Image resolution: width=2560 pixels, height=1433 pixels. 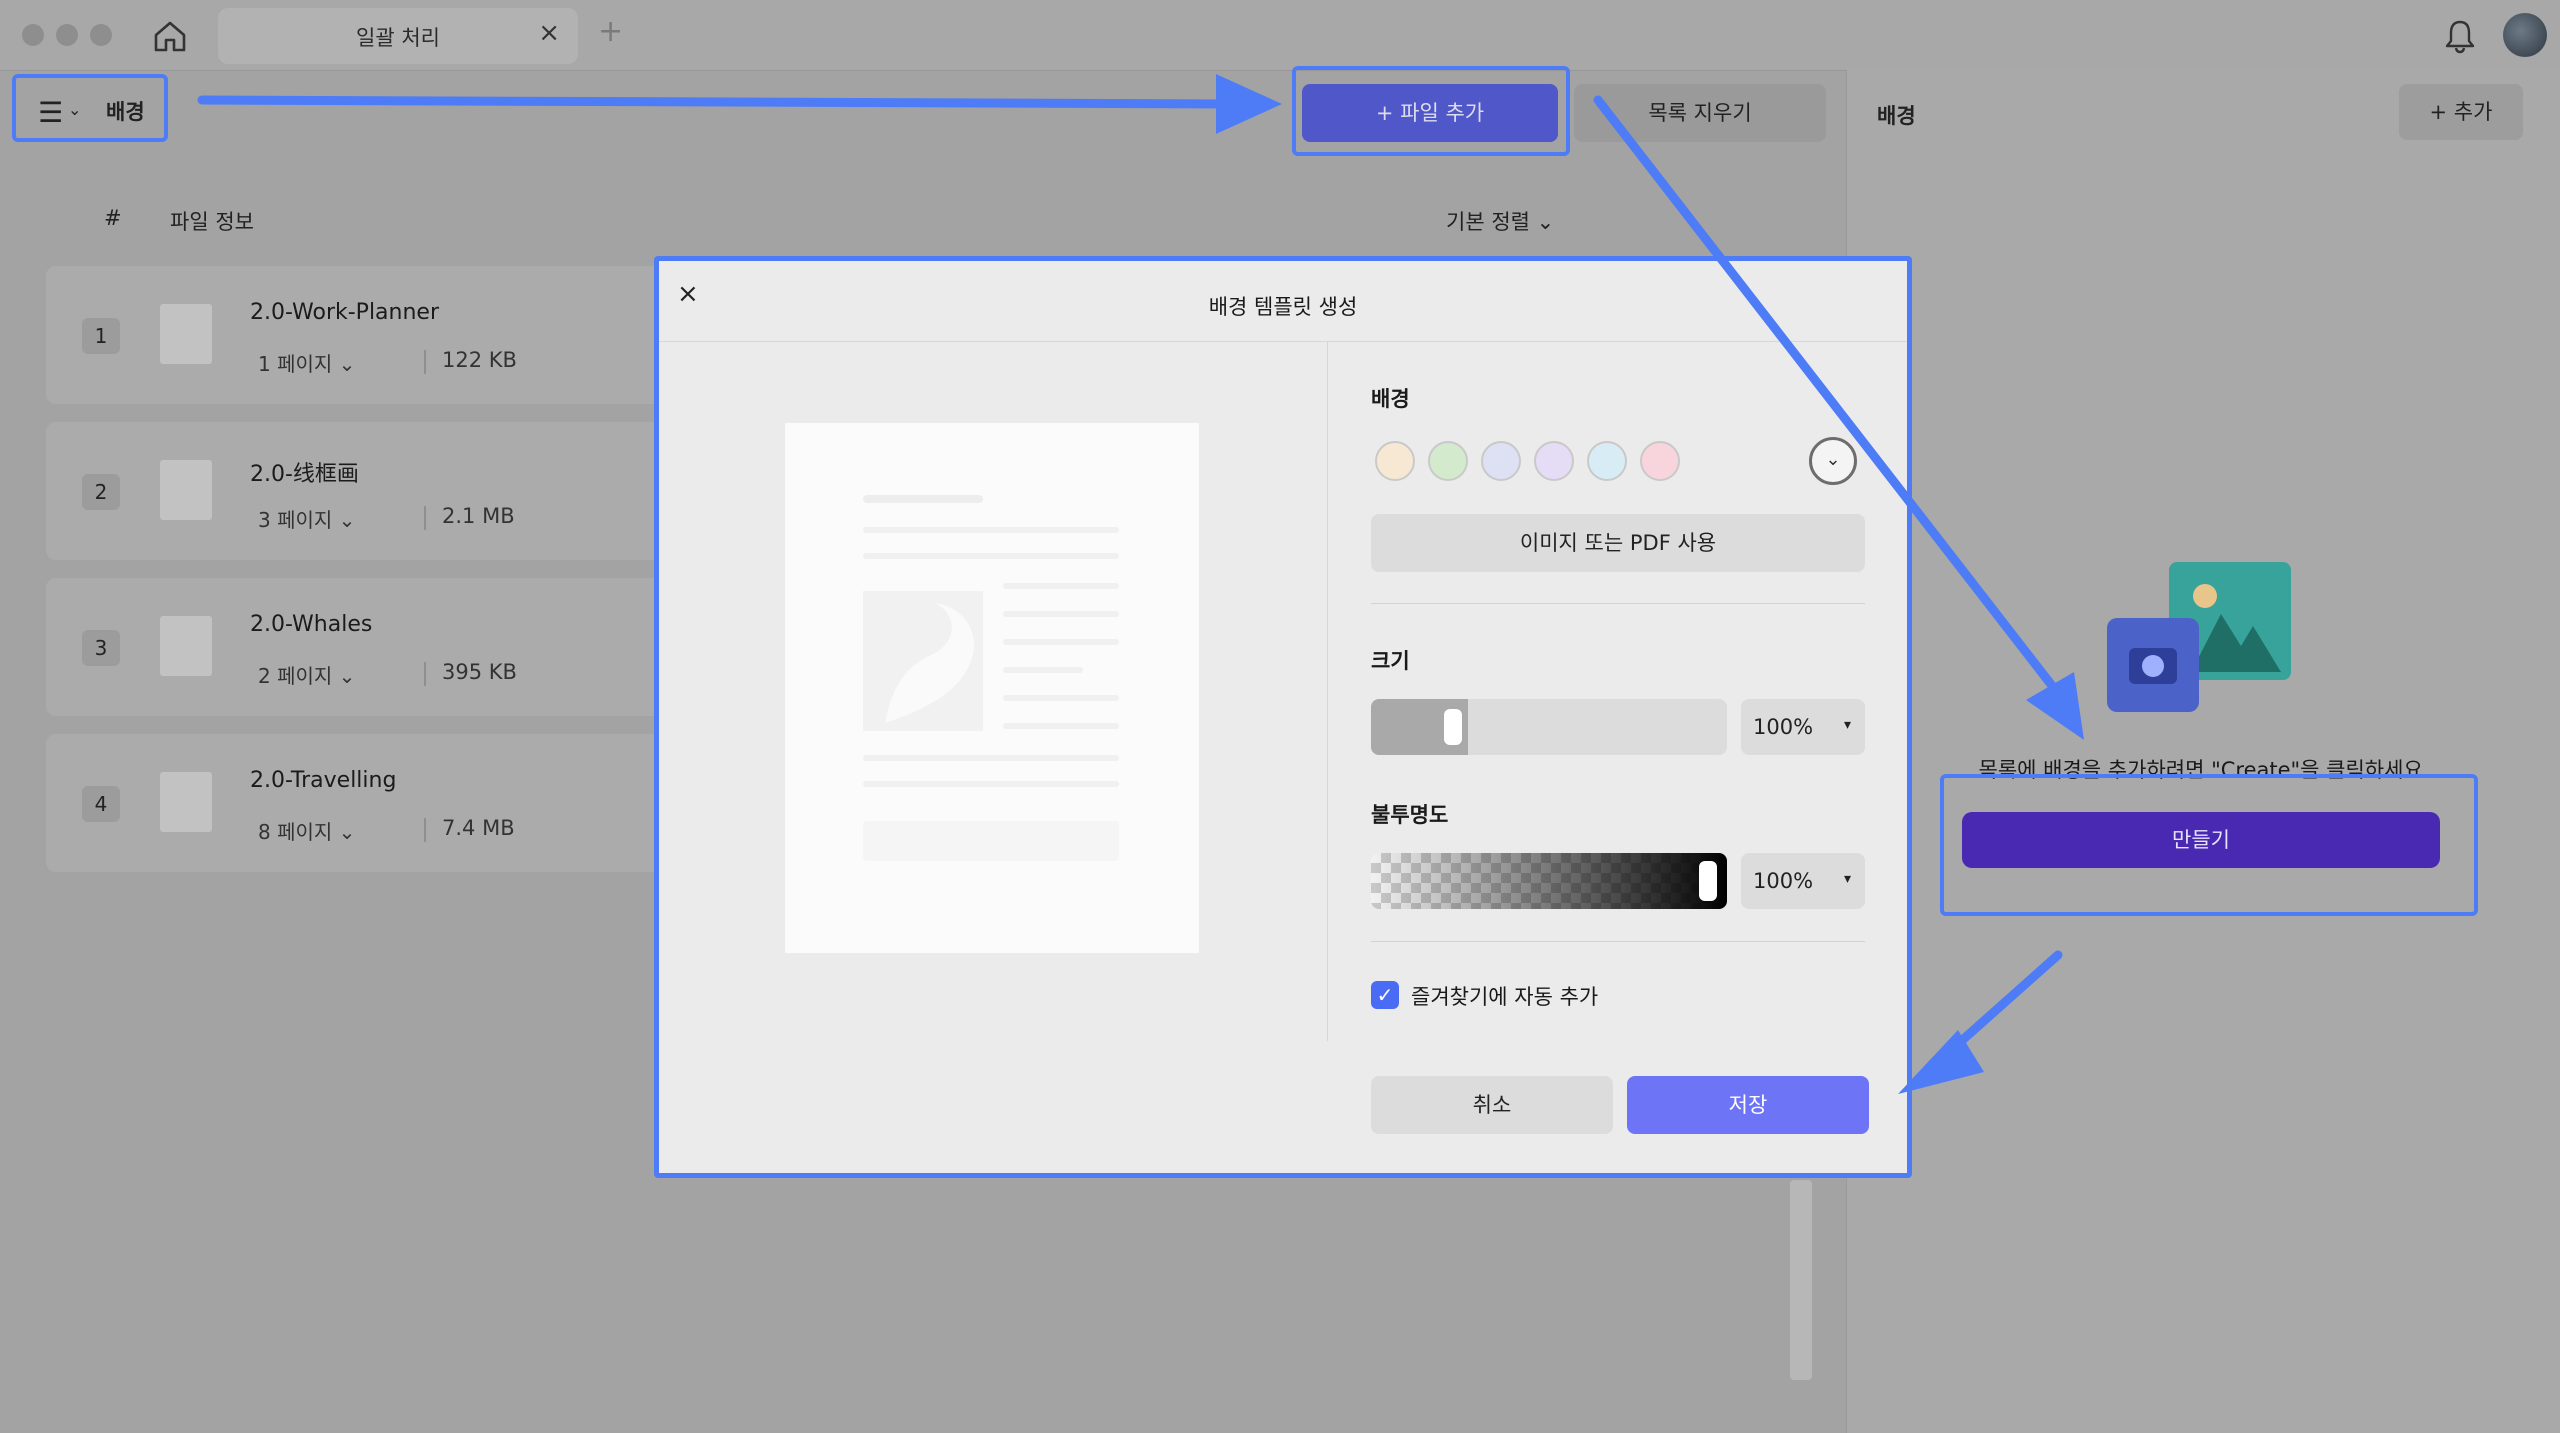 I want to click on opacity-slider, so click(x=1549, y=881).